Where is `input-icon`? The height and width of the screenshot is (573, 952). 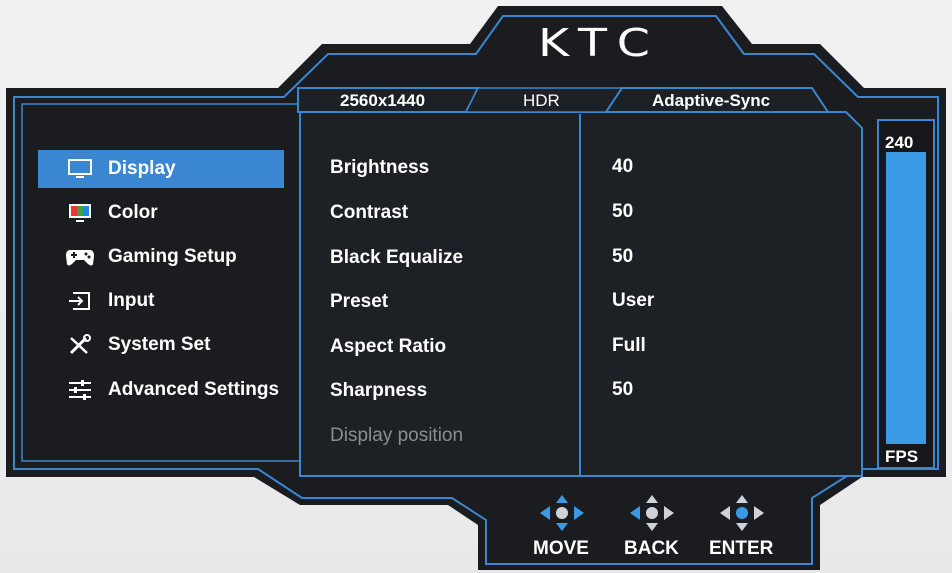
input-icon is located at coordinates (80, 301).